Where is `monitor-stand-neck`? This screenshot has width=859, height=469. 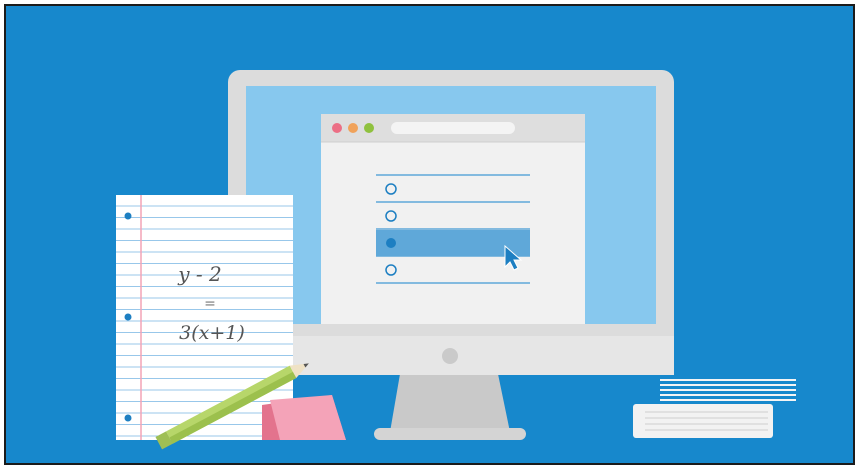
monitor-stand-neck is located at coordinates (450, 403).